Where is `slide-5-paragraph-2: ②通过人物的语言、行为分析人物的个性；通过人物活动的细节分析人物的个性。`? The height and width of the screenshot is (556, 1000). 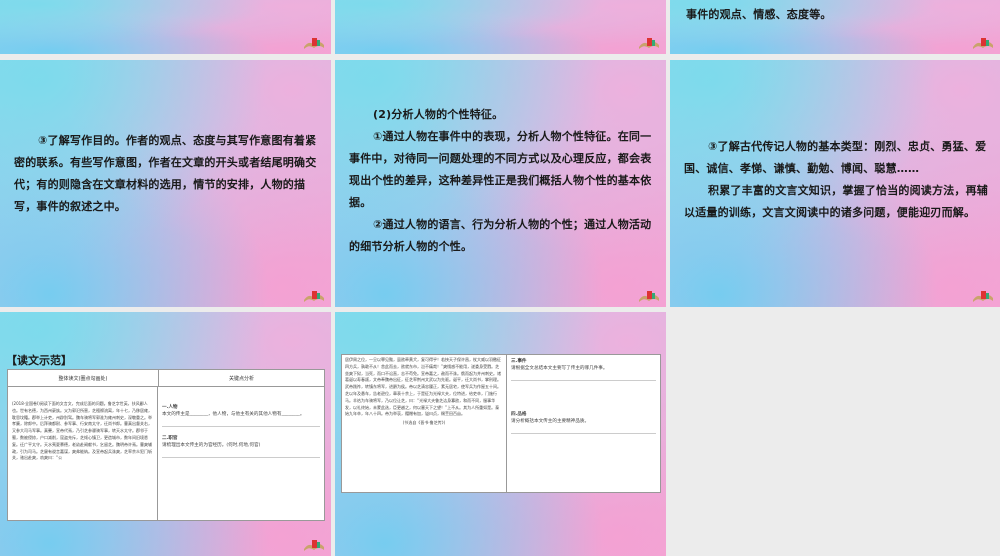 slide-5-paragraph-2: ②通过人物的语言、行为分析人物的个性；通过人物活动的细节分析人物的个性。 is located at coordinates (500, 235).